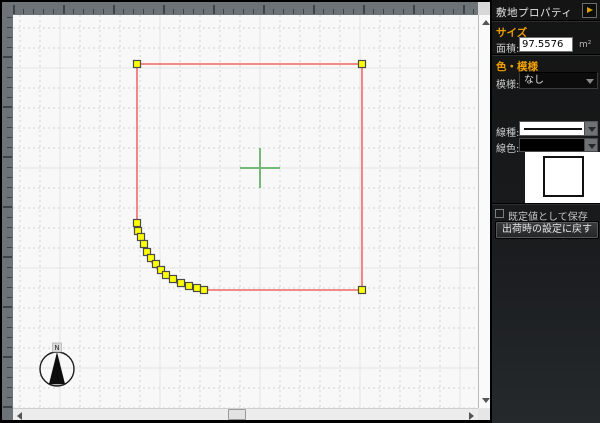 The height and width of the screenshot is (423, 600). I want to click on vertical-scrollbar, so click(484, 211).